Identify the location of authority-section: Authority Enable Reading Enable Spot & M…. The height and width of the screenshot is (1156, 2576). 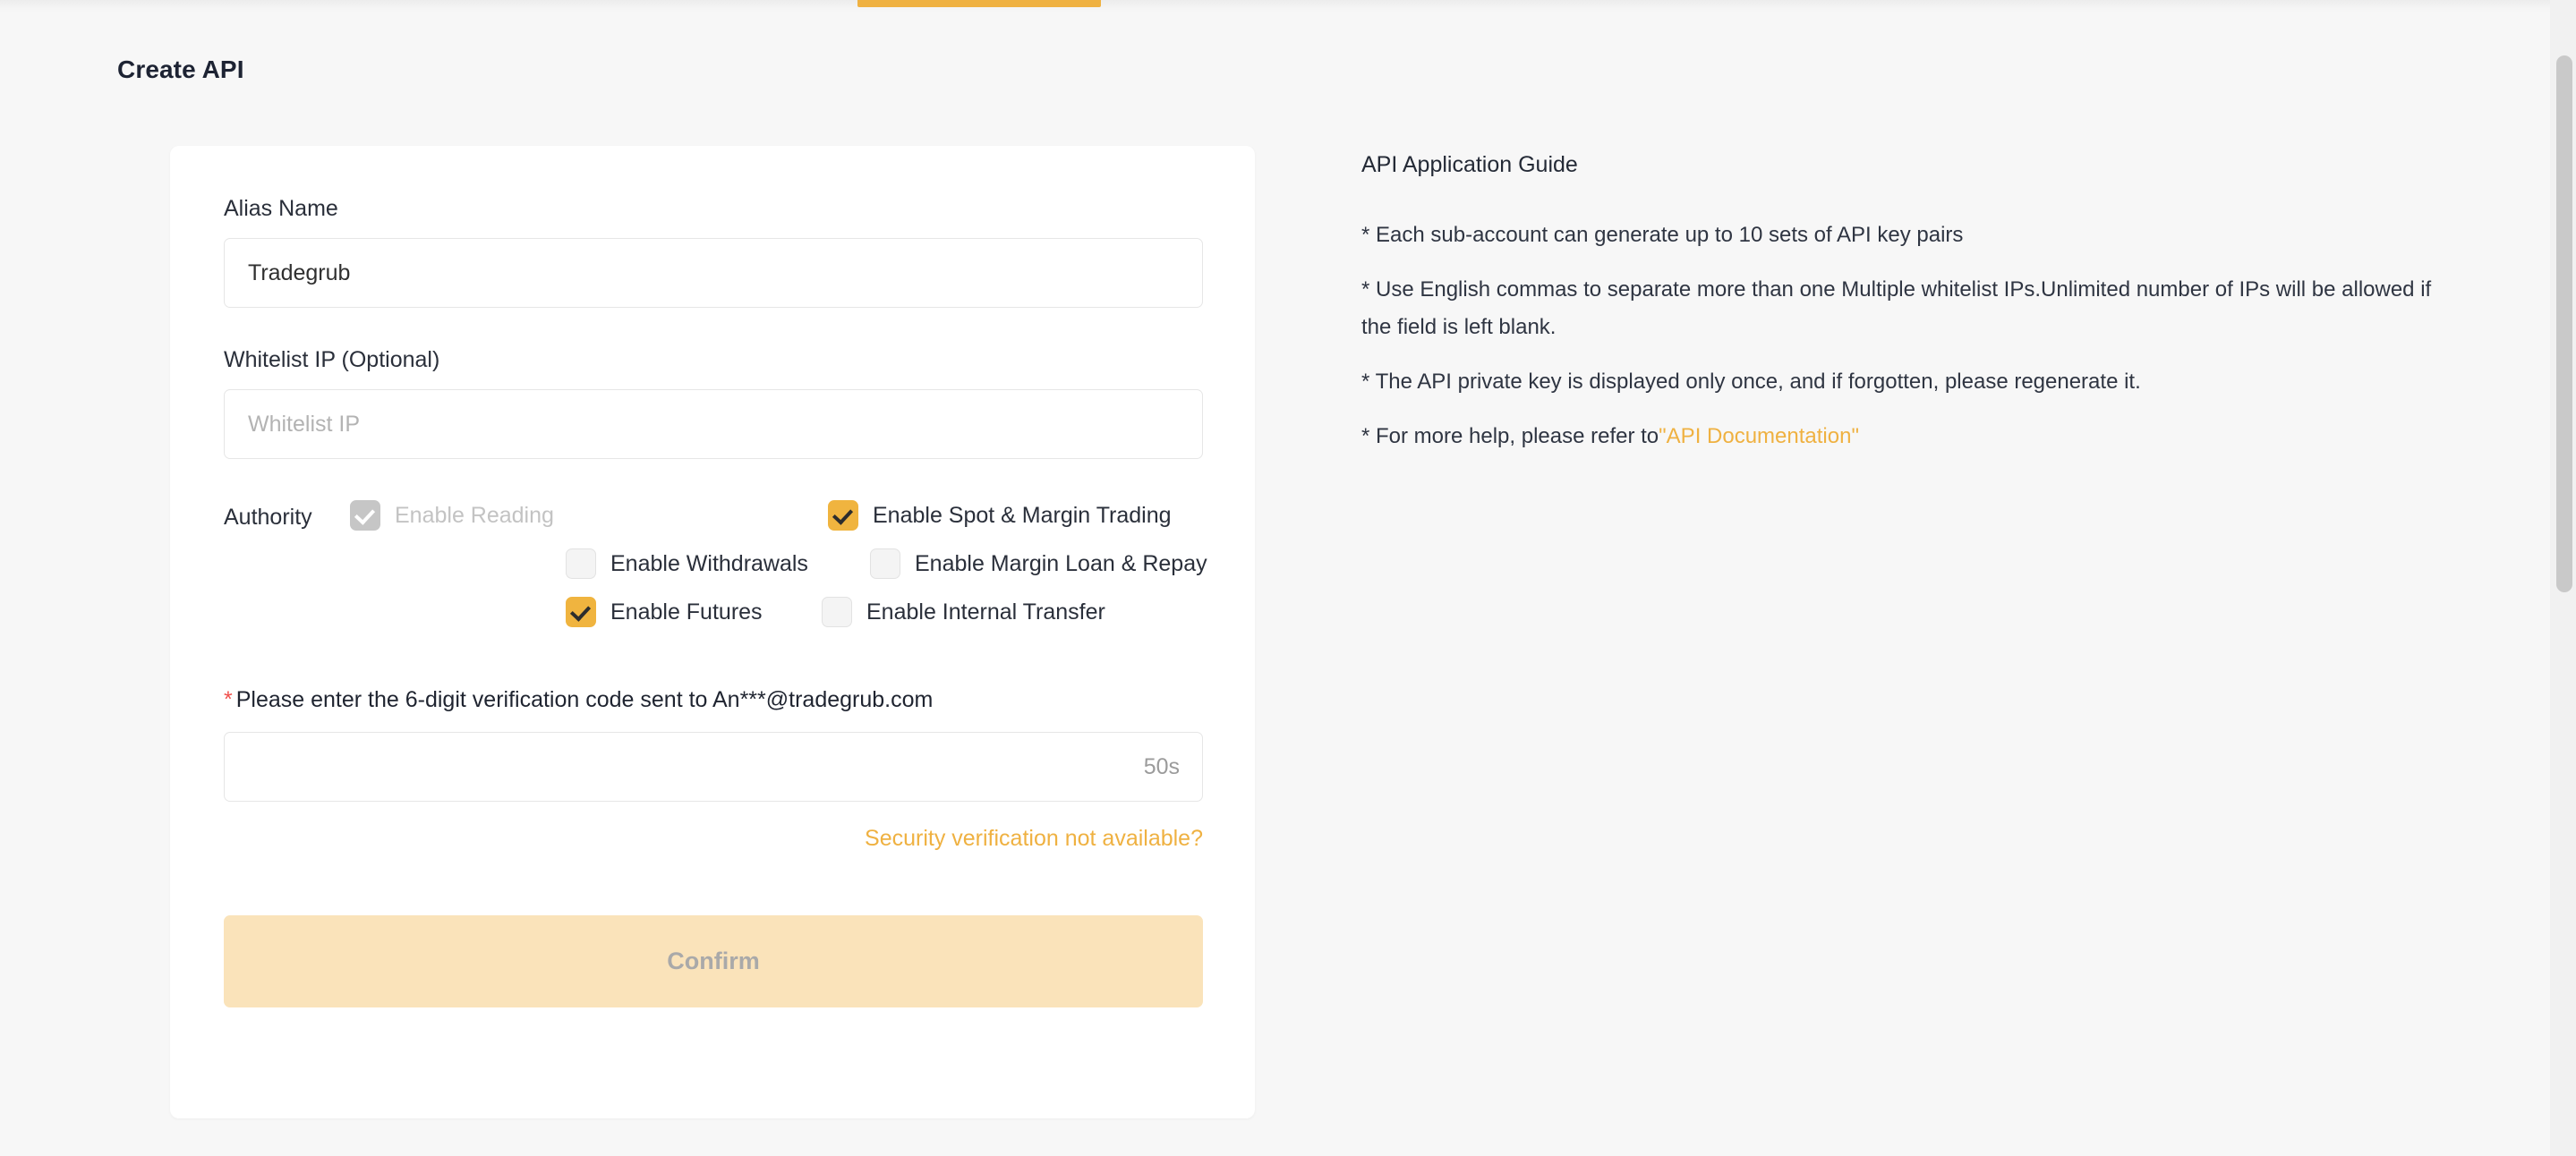
(715, 574).